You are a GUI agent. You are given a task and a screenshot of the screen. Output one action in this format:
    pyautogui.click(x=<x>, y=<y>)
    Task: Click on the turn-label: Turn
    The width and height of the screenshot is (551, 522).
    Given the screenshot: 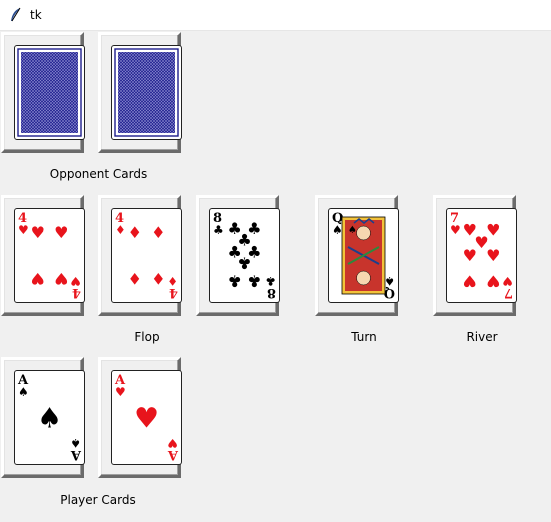 What is the action you would take?
    pyautogui.click(x=364, y=337)
    